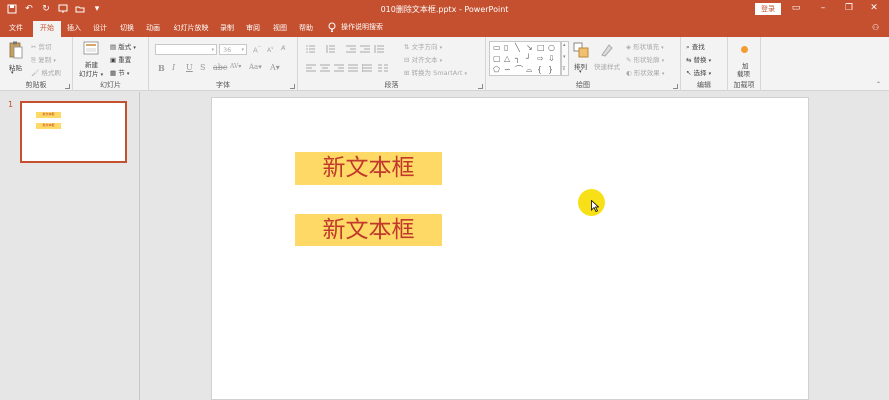  I want to click on change-case-button: Aa▾, so click(255, 67).